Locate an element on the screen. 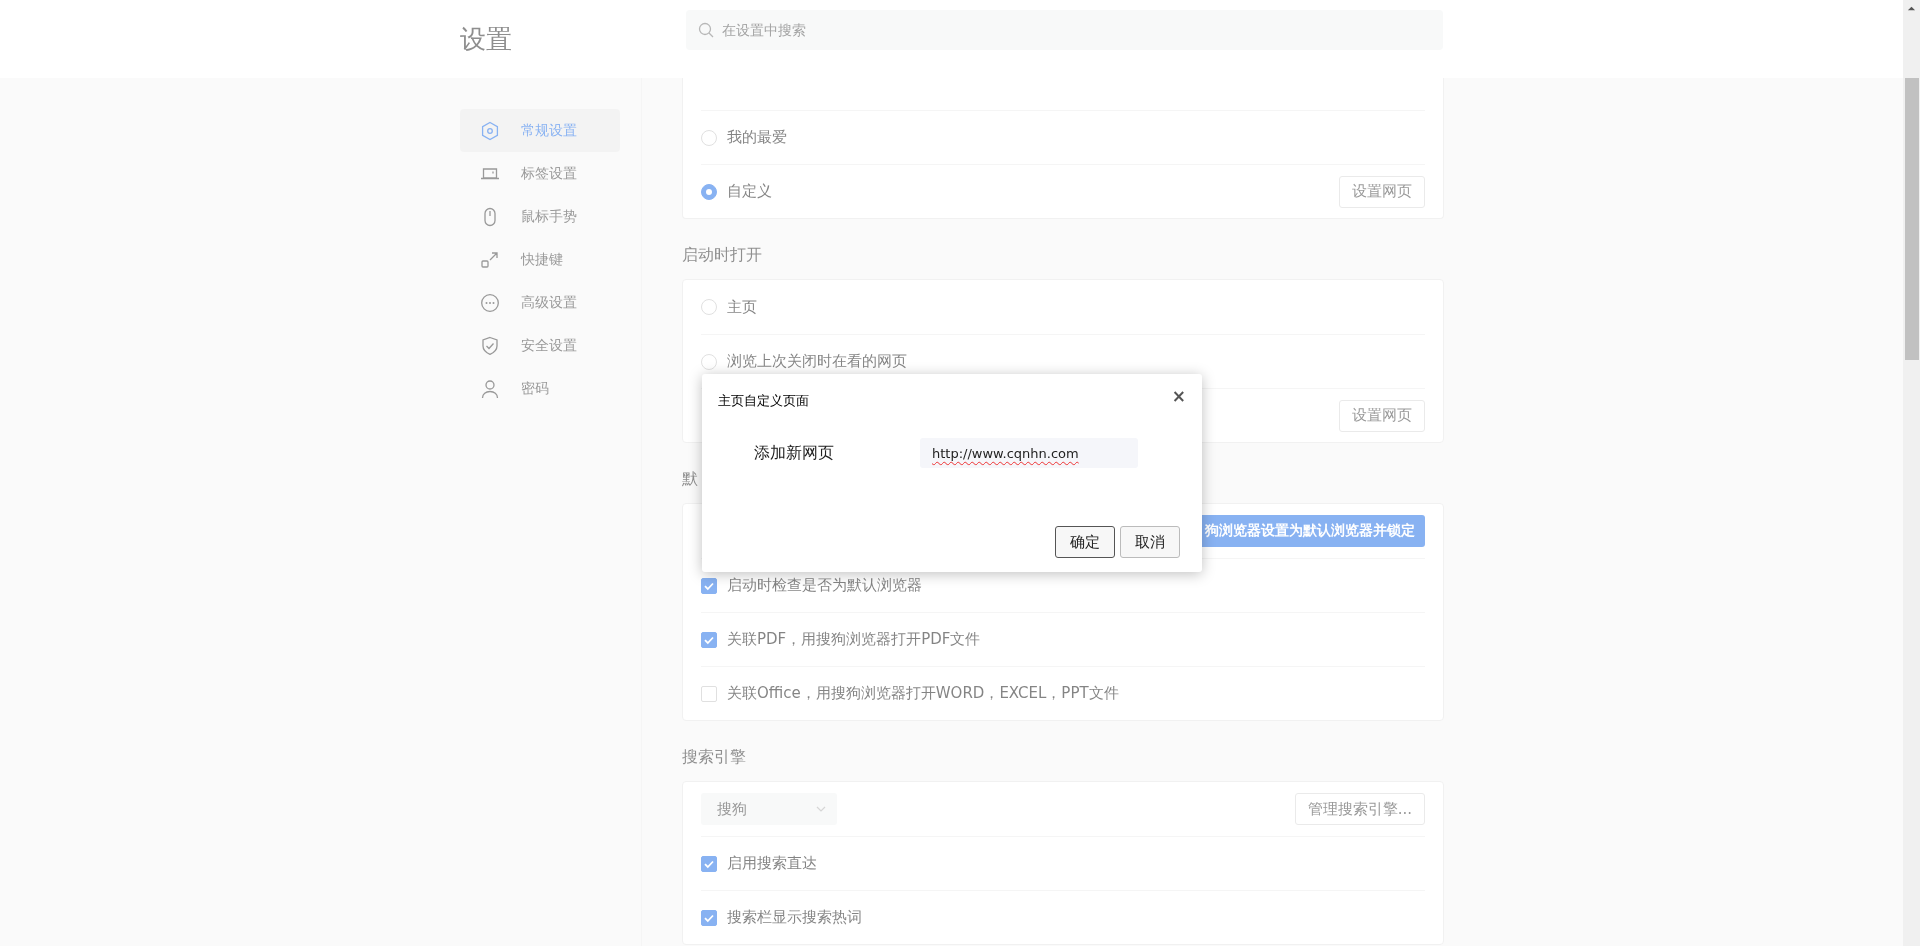 The image size is (1920, 946). search-engine-dropdown: 搜狗 is located at coordinates (769, 809).